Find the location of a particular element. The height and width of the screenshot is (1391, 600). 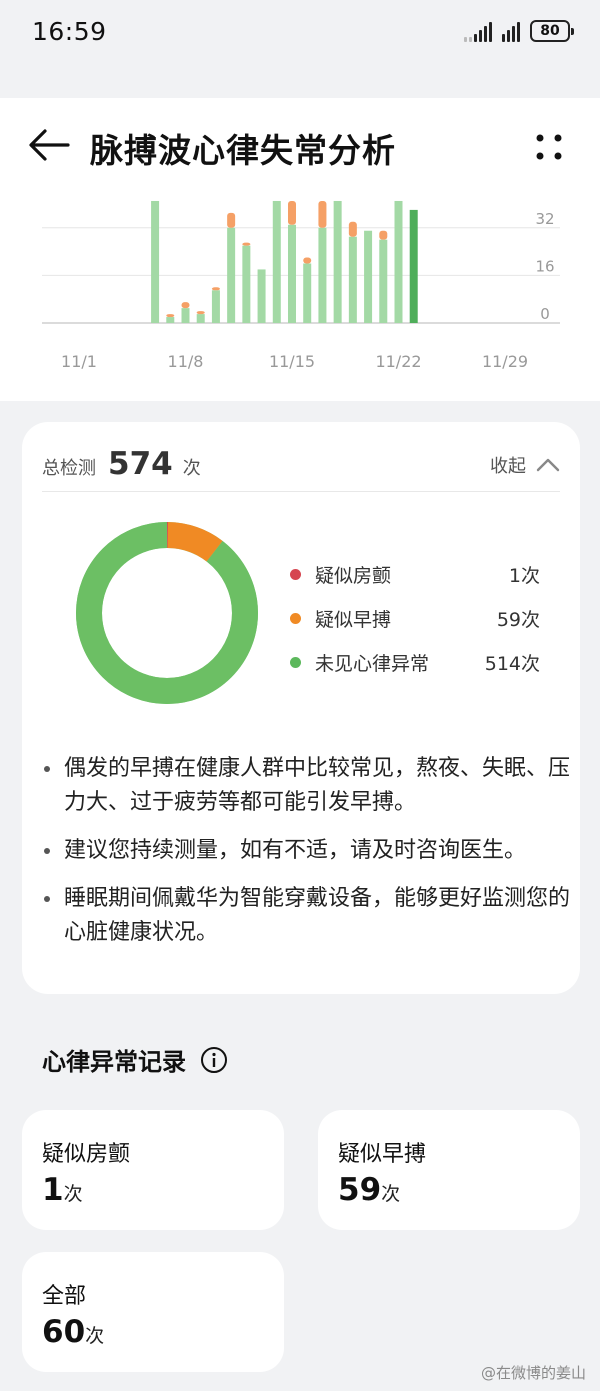

legend-item-af: 疑似房颤 1次 is located at coordinates (415, 574).